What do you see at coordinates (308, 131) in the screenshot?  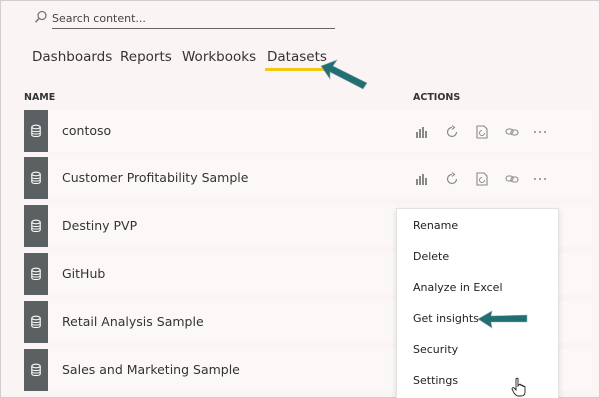 I see `table-row: contoso` at bounding box center [308, 131].